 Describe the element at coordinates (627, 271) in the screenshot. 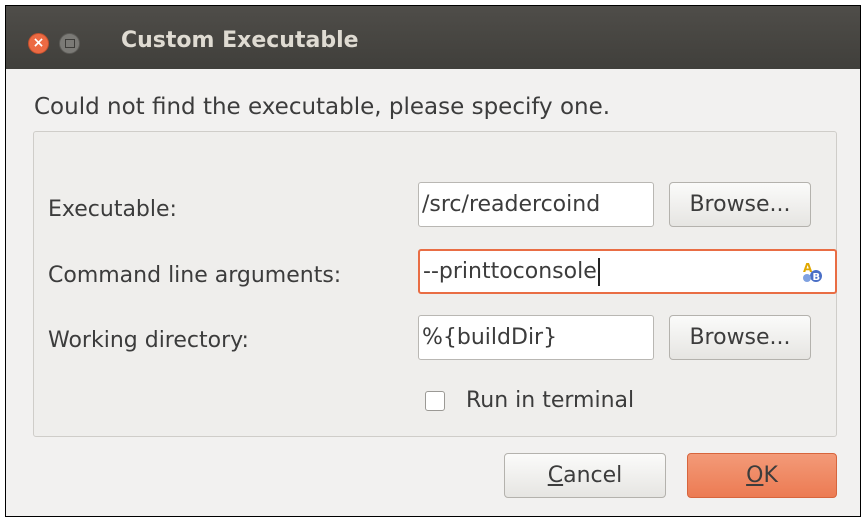

I see `arguments-input: --printtoconsole A B` at that location.